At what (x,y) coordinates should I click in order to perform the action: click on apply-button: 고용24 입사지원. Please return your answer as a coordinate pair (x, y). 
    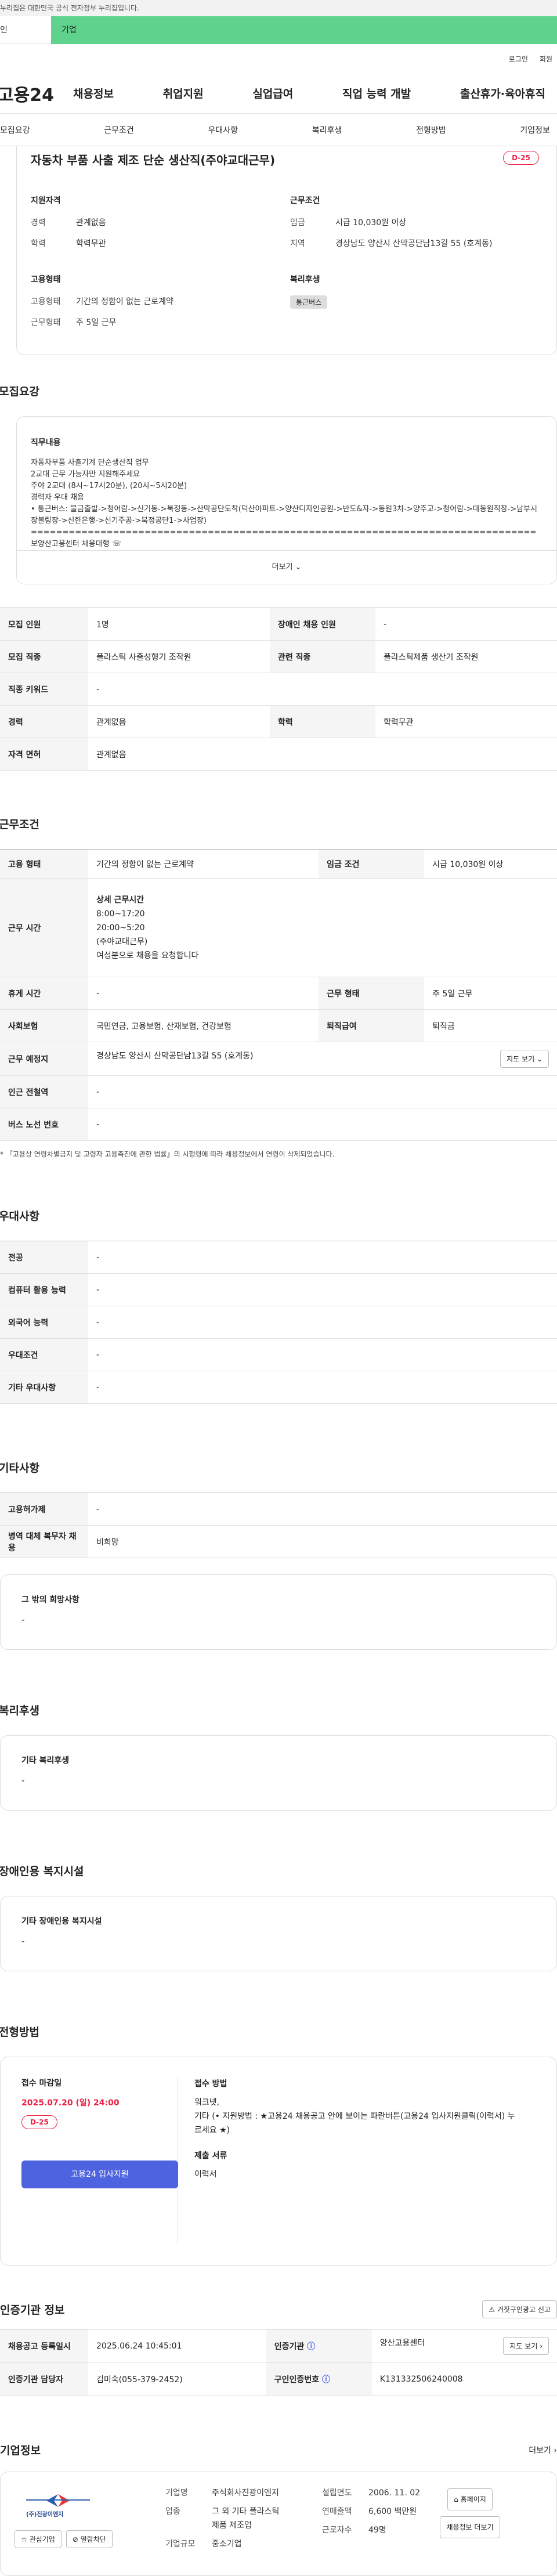
    Looking at the image, I should click on (99, 2174).